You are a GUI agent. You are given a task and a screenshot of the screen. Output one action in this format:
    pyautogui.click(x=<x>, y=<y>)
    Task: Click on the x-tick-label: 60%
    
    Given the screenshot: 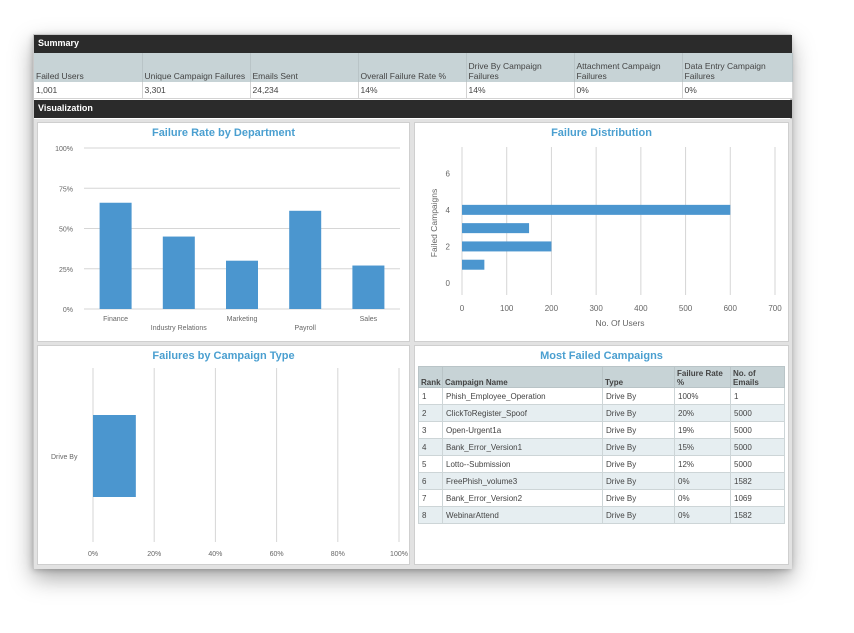 What is the action you would take?
    pyautogui.click(x=277, y=554)
    